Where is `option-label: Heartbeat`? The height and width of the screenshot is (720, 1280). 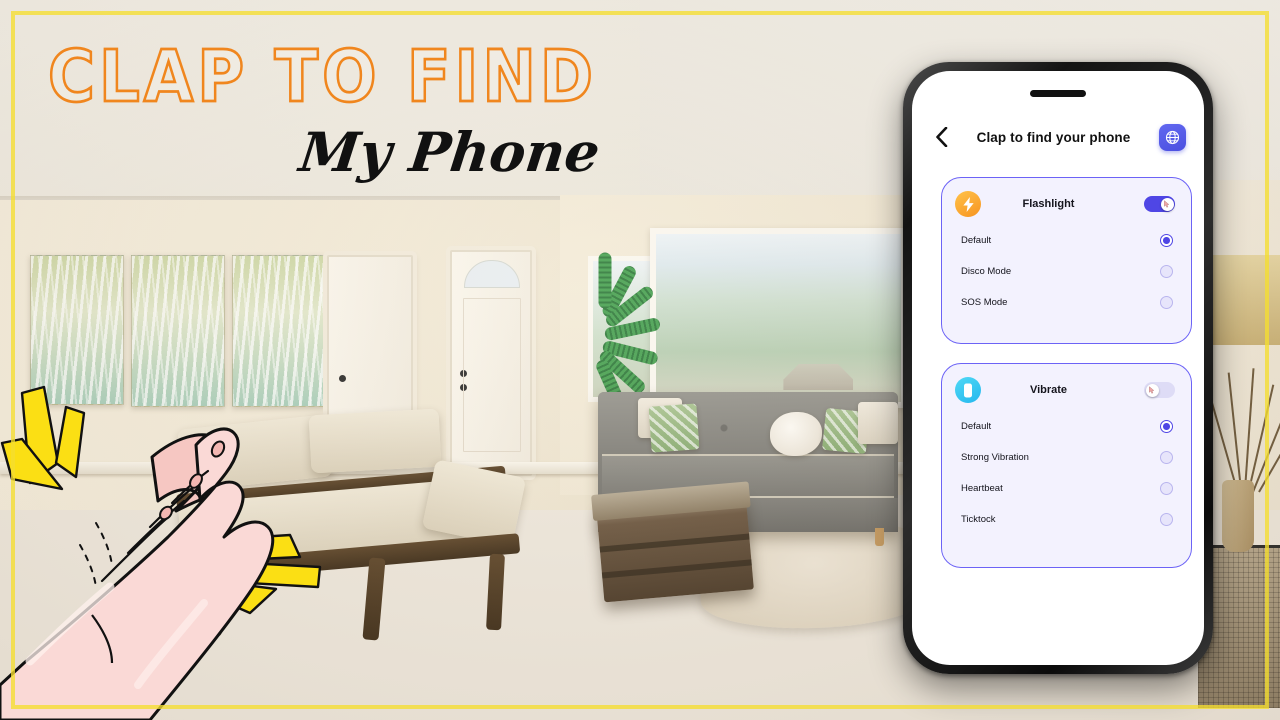 option-label: Heartbeat is located at coordinates (982, 488).